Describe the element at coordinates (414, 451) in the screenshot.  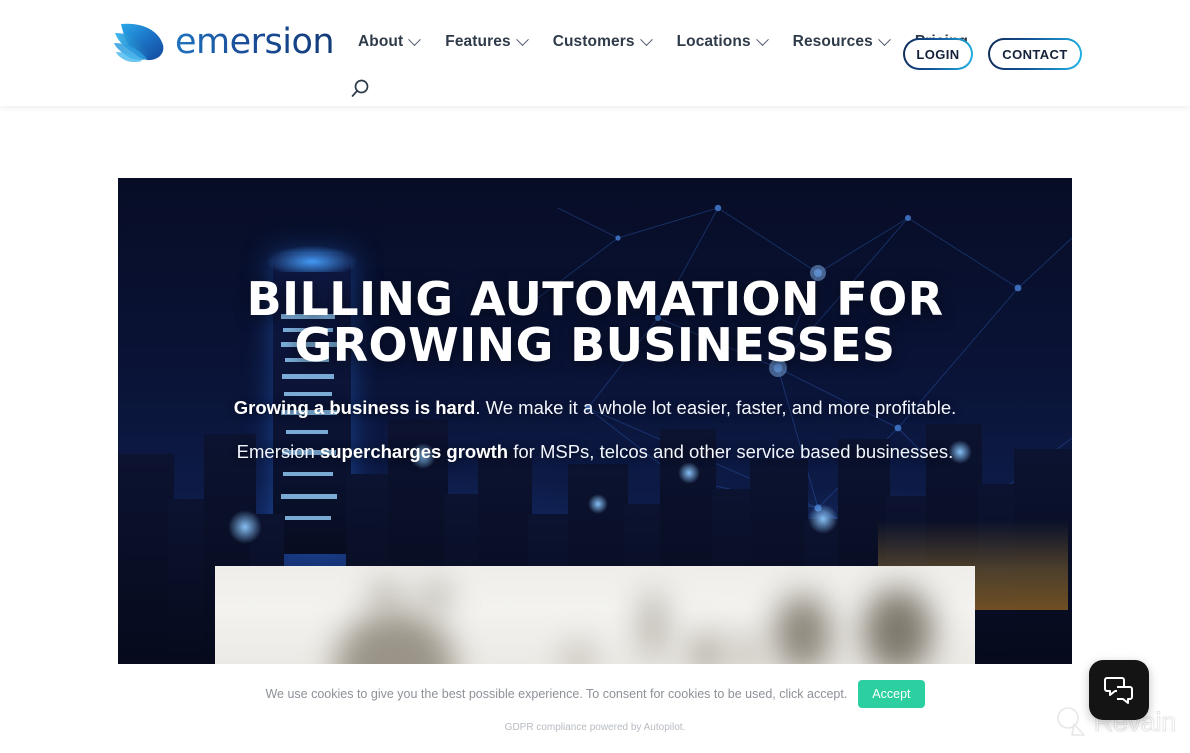
I see `hero-sub2-bold: supercharges growth` at that location.